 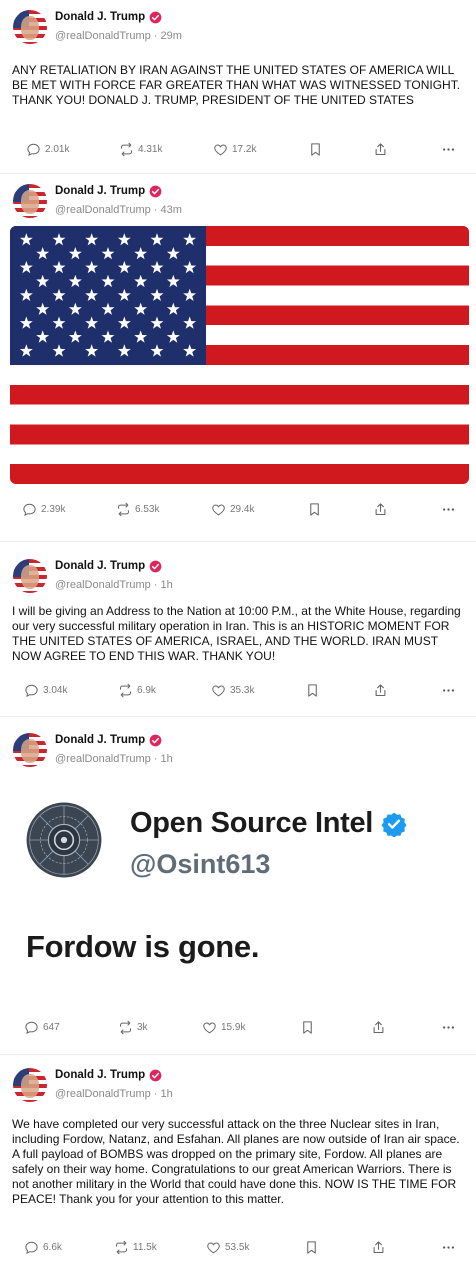 I want to click on post-meta: @realDonaldTrump · 1h, so click(x=114, y=759).